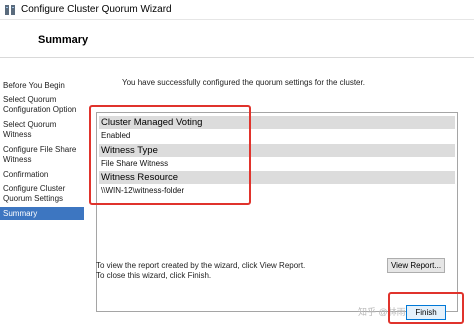 The image size is (474, 329). Describe the element at coordinates (10, 10) in the screenshot. I see `cluster-app-icon` at that location.